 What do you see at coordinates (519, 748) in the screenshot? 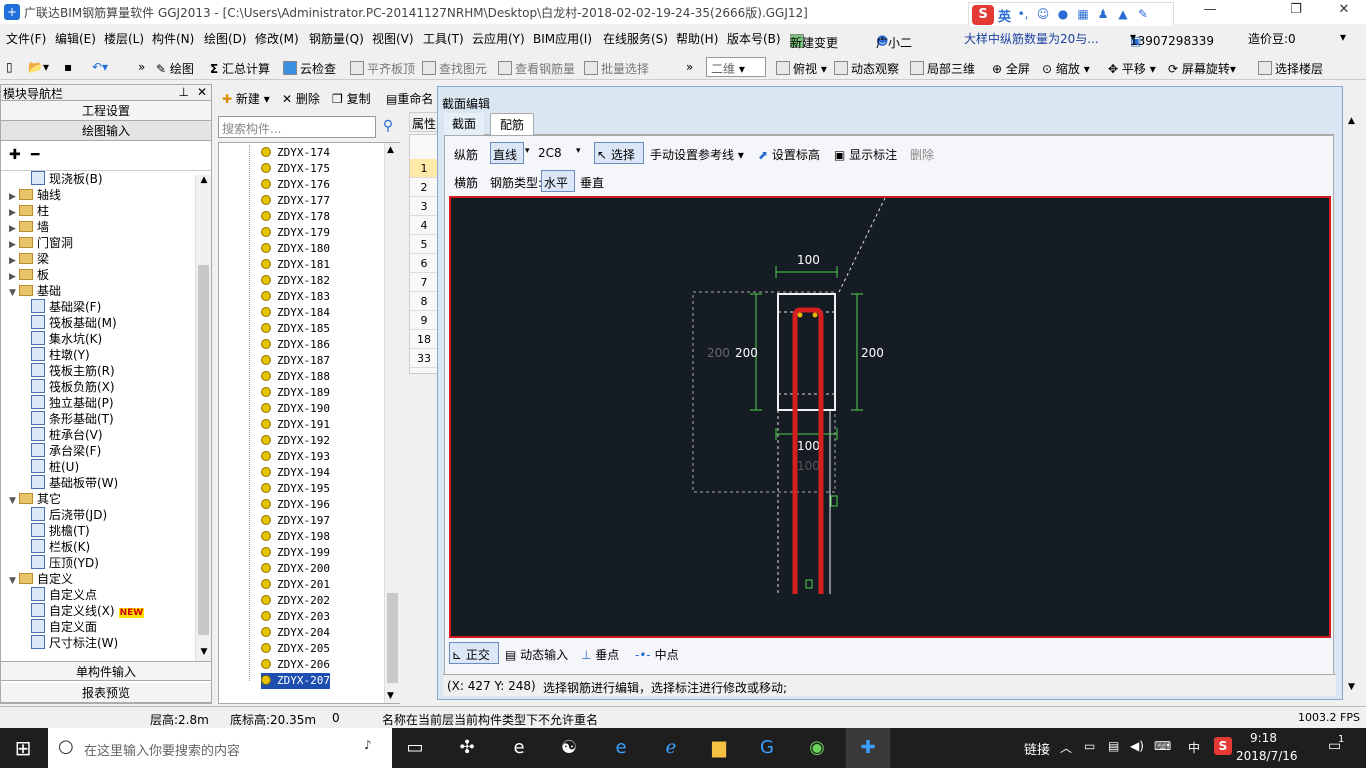
I see `ie-icon: e` at bounding box center [519, 748].